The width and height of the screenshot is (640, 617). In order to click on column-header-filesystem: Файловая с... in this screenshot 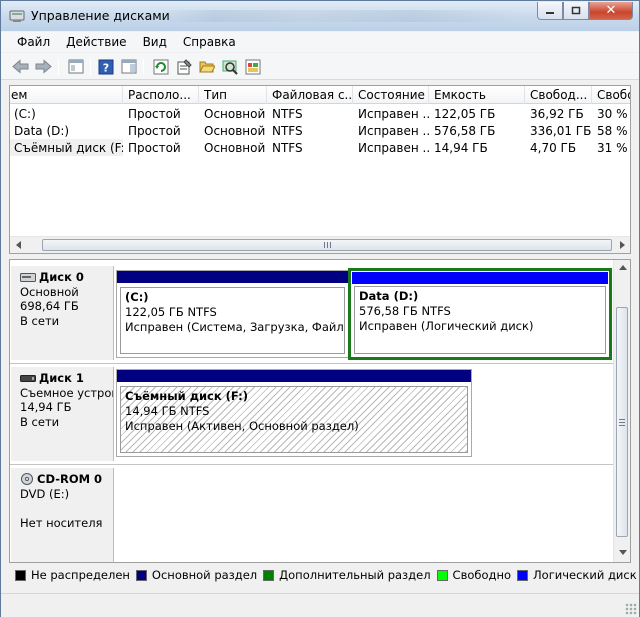, I will do `click(310, 95)`.